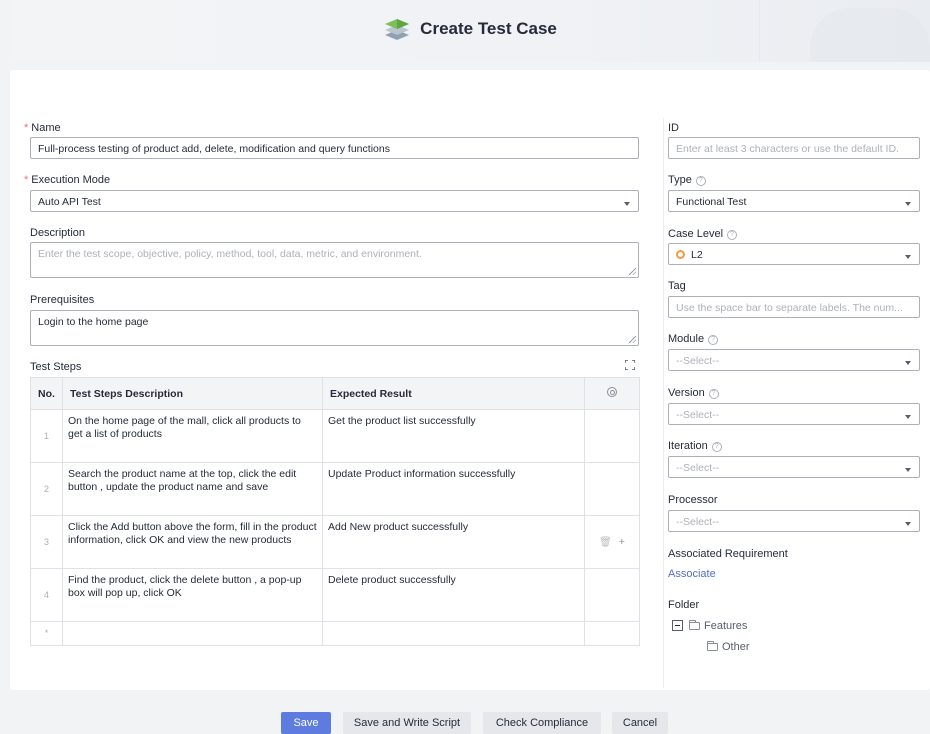 This screenshot has height=734, width=930. I want to click on version-label: Version?, so click(693, 393).